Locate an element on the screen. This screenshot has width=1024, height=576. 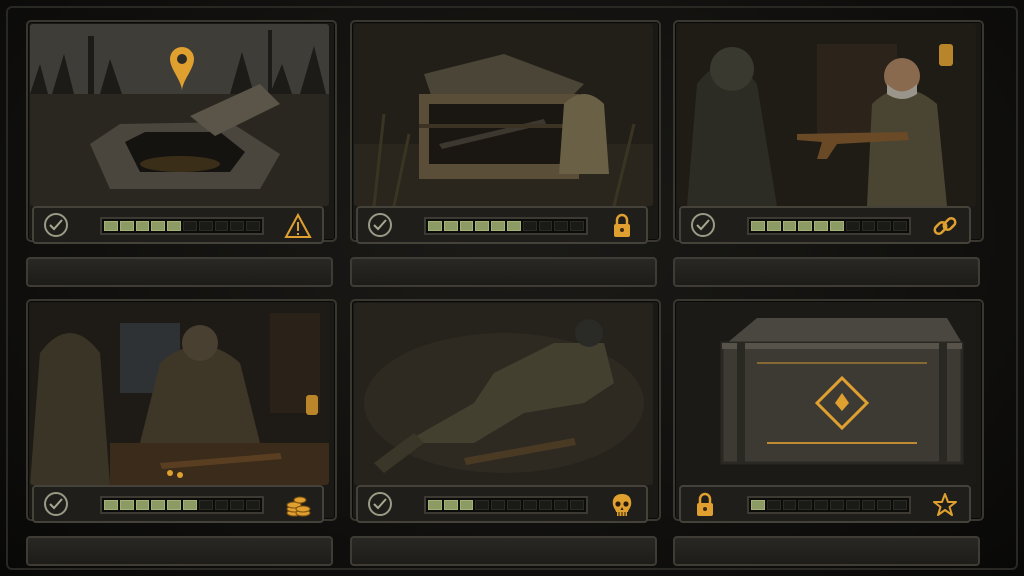
hidden-stash-card is located at coordinates (181, 154).